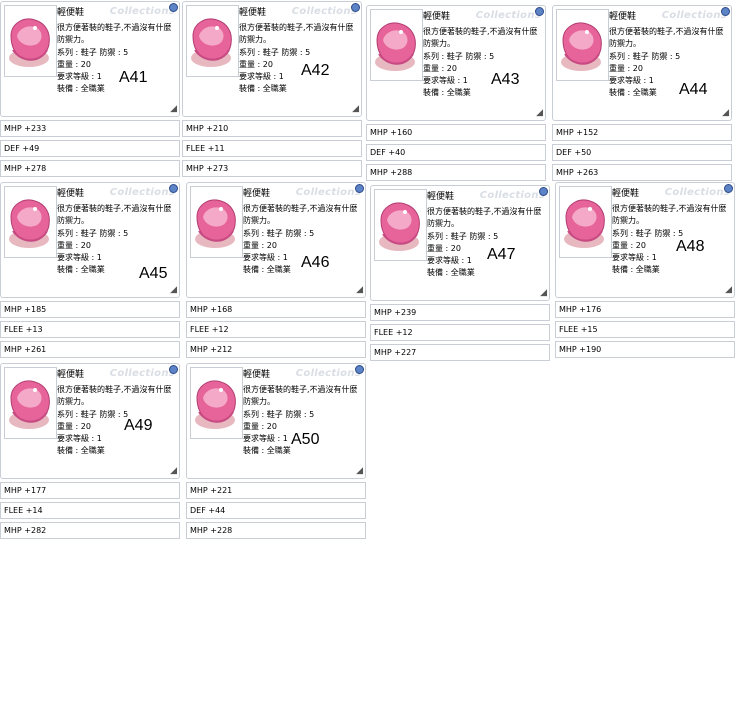 The image size is (750, 711). I want to click on random-option-text: MHP +227, so click(395, 352).